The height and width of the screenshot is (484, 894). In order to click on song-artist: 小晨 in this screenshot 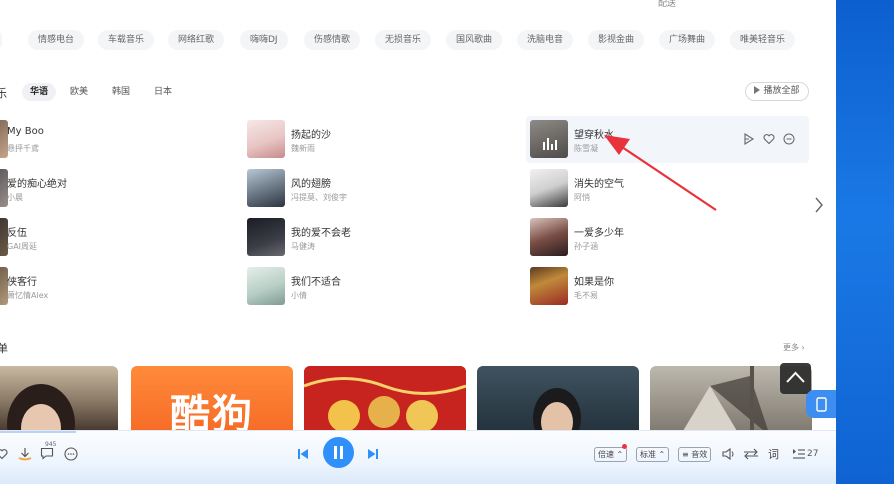, I will do `click(15, 197)`.